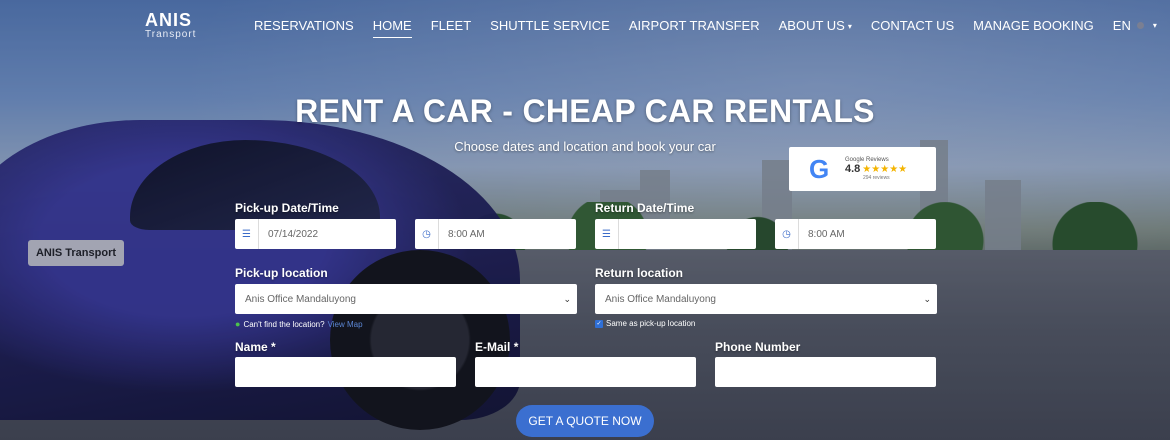 This screenshot has width=1170, height=440. Describe the element at coordinates (493, 347) in the screenshot. I see `email-label-text: E-Mail` at that location.